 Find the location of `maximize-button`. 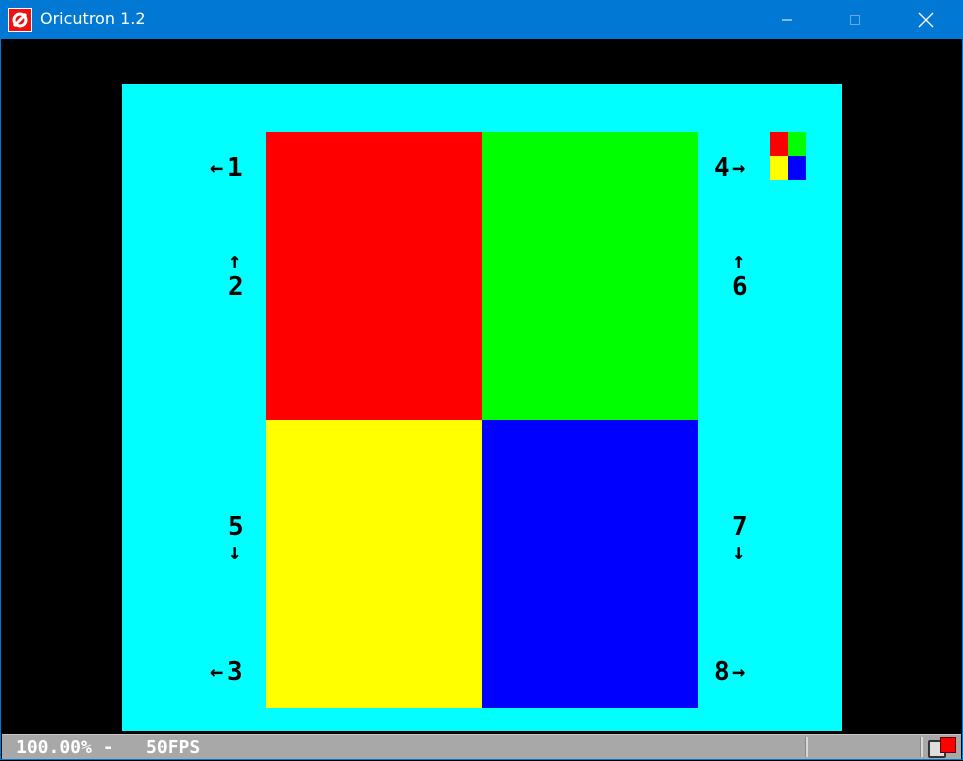

maximize-button is located at coordinates (855, 19).